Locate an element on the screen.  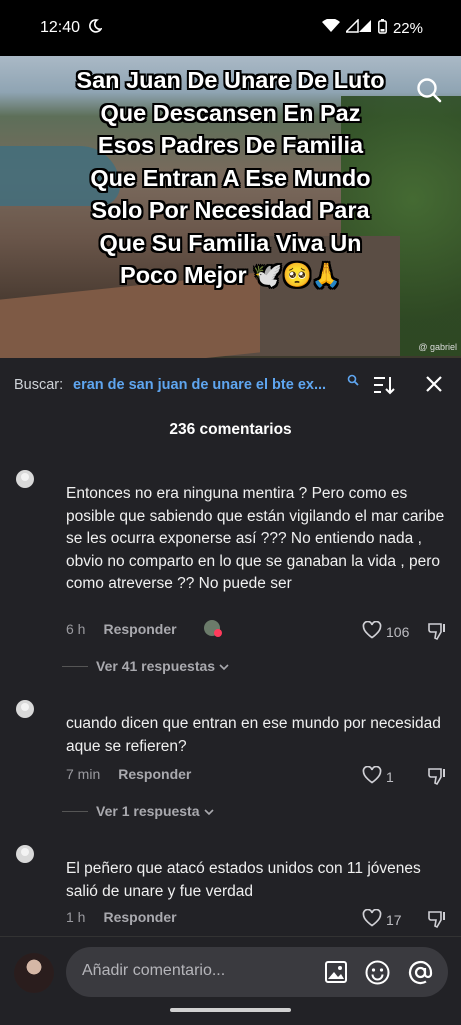
like-button: 106 is located at coordinates (386, 631).